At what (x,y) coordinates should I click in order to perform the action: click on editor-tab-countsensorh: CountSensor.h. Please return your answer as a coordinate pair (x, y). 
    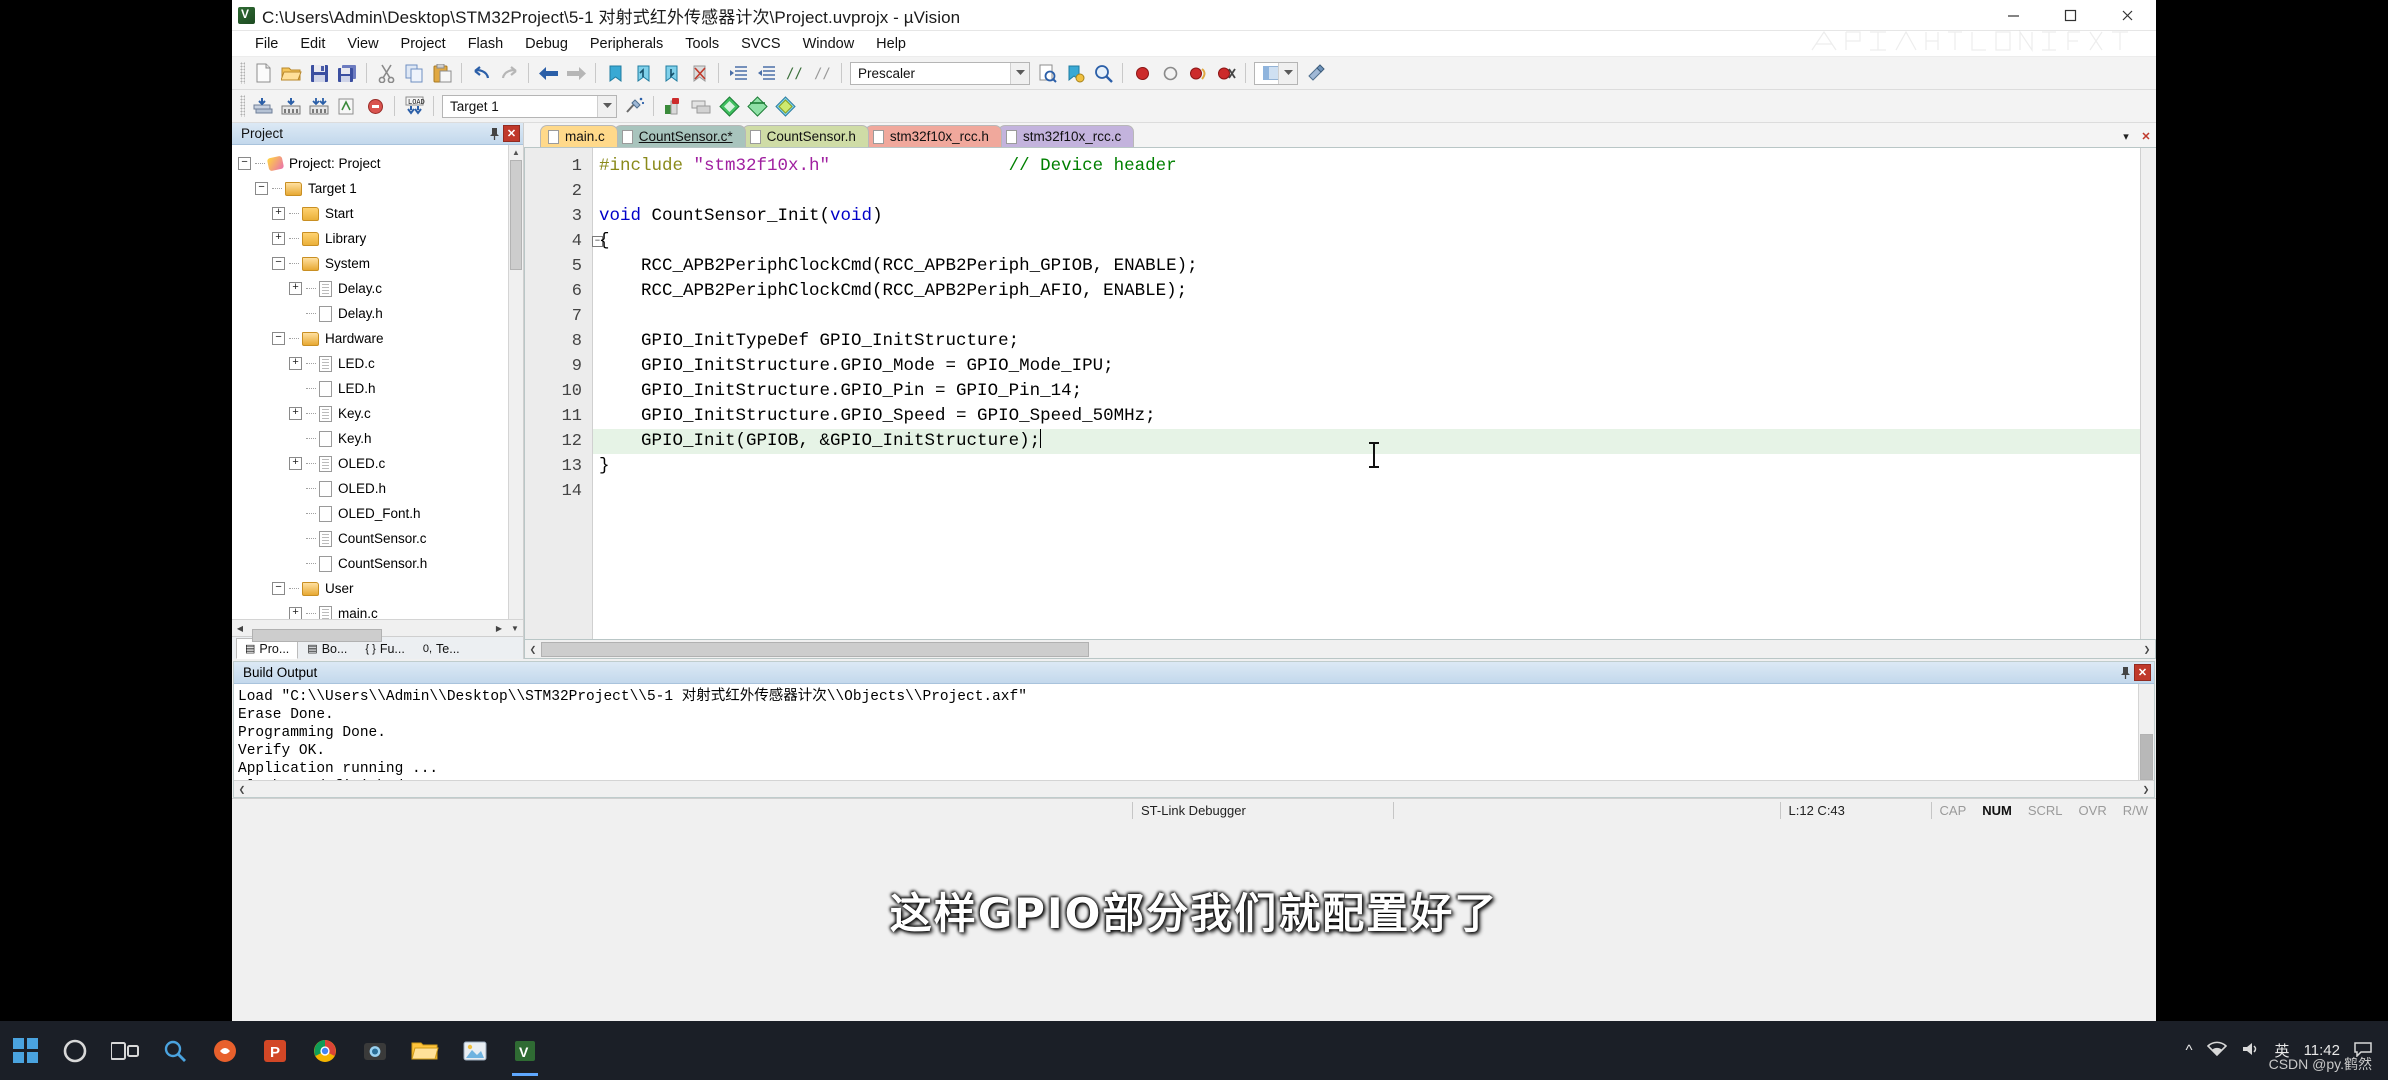
    Looking at the image, I should click on (805, 136).